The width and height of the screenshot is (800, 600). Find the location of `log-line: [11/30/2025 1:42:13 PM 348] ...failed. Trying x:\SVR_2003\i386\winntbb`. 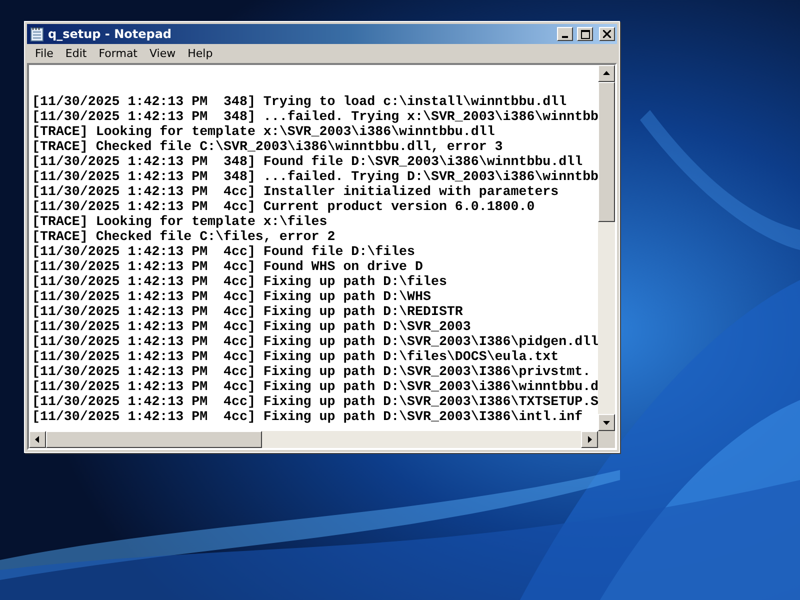

log-line: [11/30/2025 1:42:13 PM 348] ...failed. Trying x:\SVR_2003\i386\winntbb is located at coordinates (315, 116).